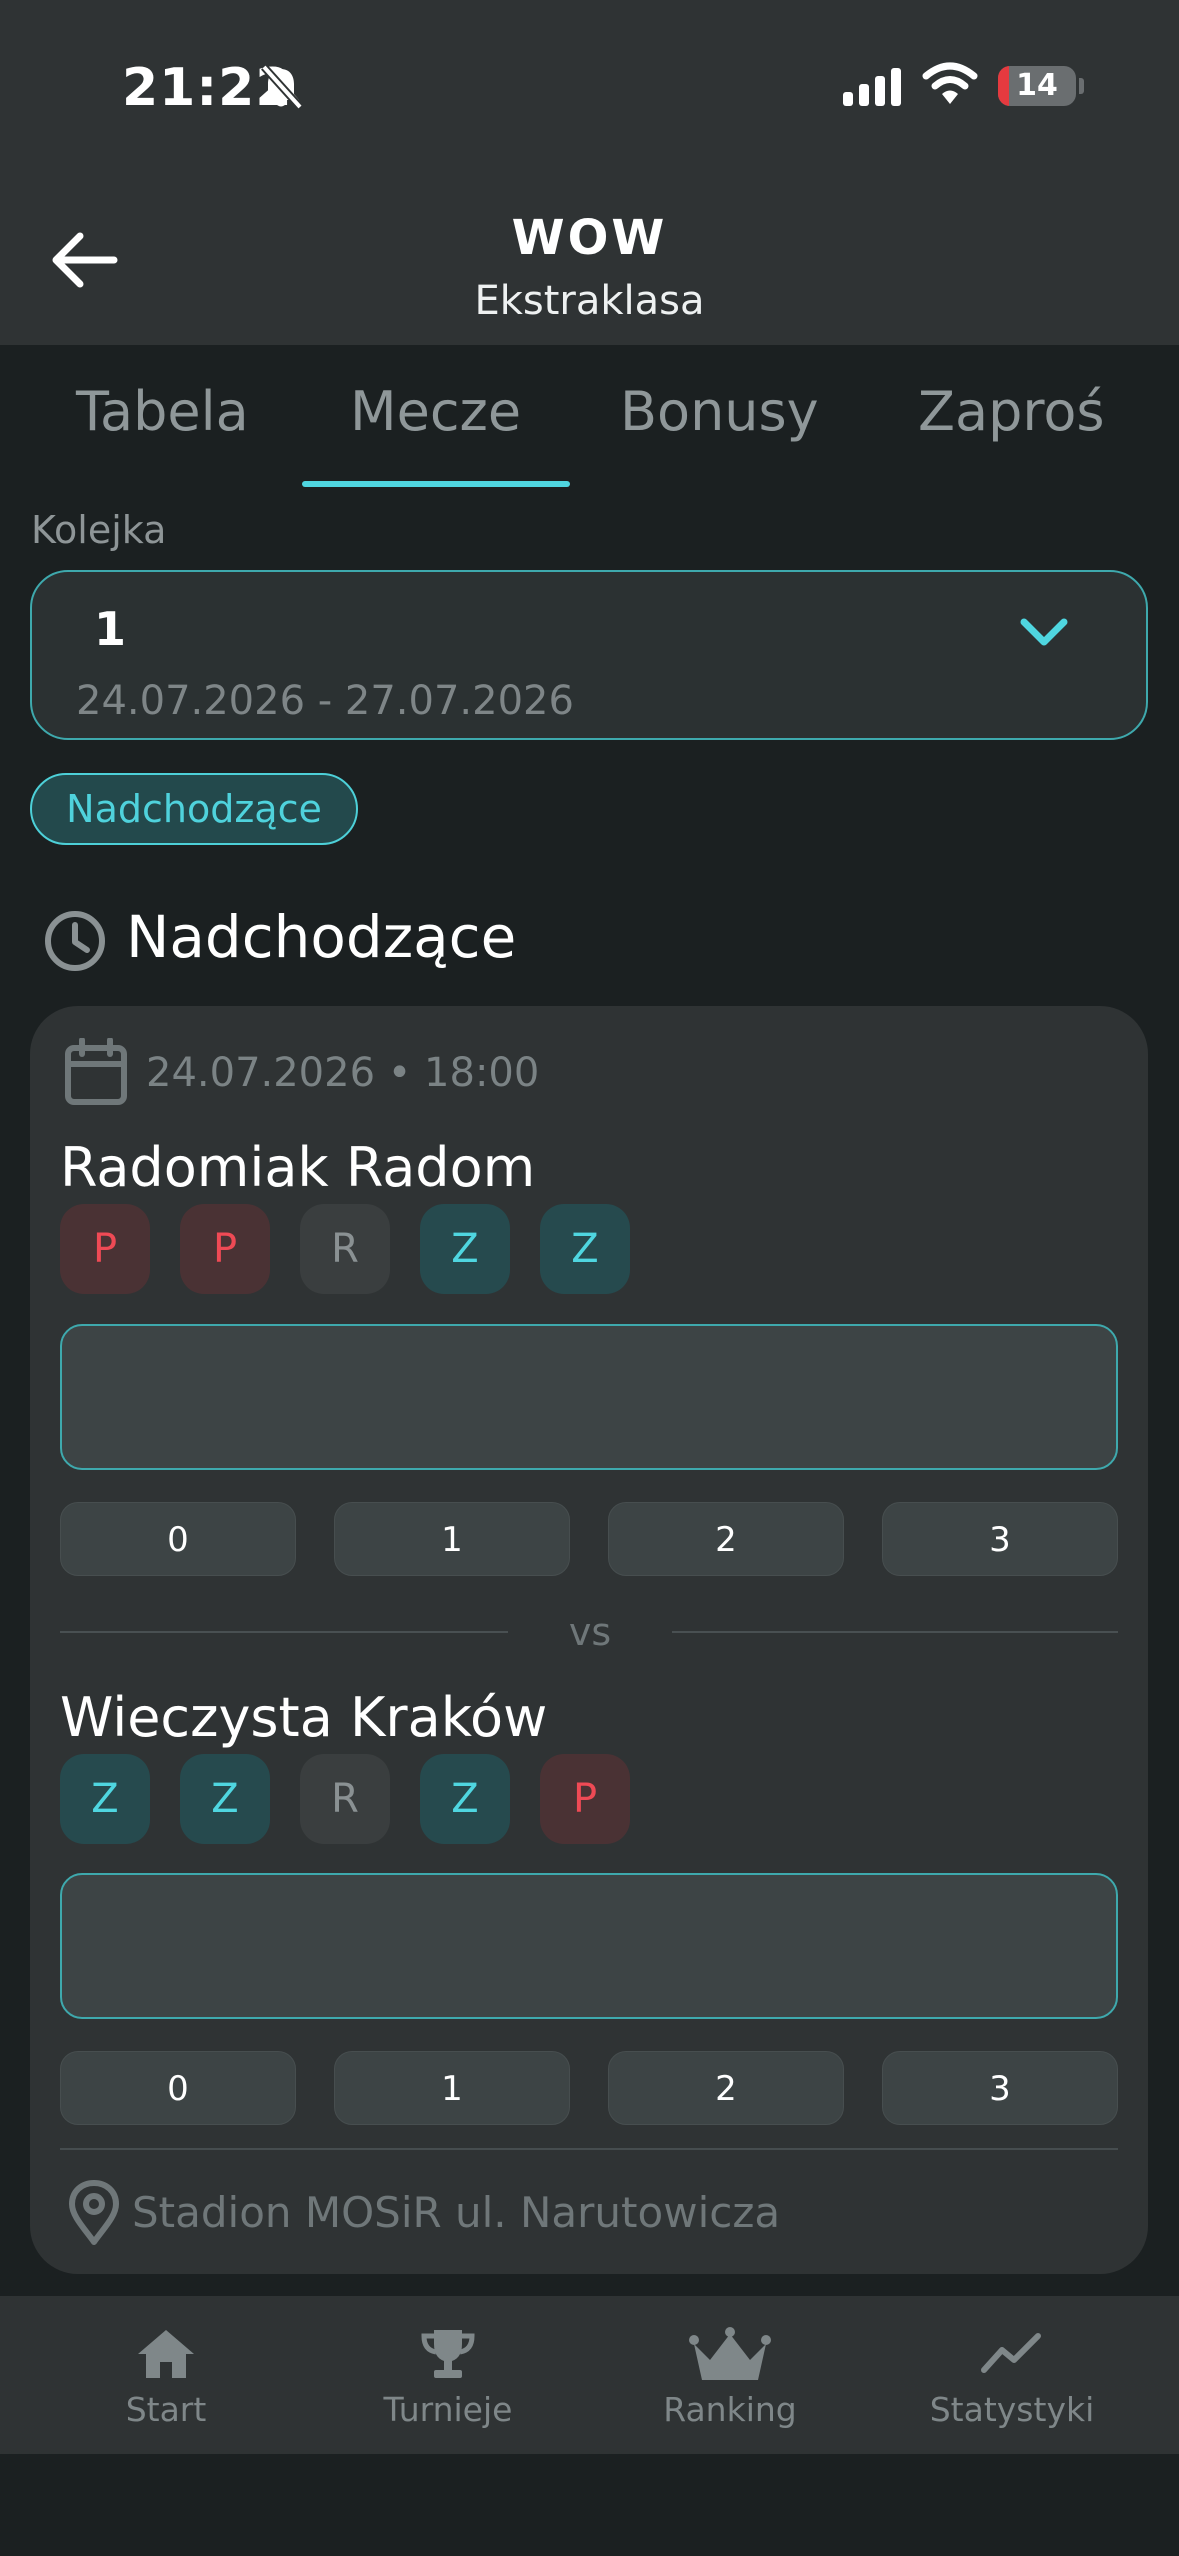 Image resolution: width=1179 pixels, height=2556 pixels. Describe the element at coordinates (1081, 86) in the screenshot. I see `battery-cap` at that location.